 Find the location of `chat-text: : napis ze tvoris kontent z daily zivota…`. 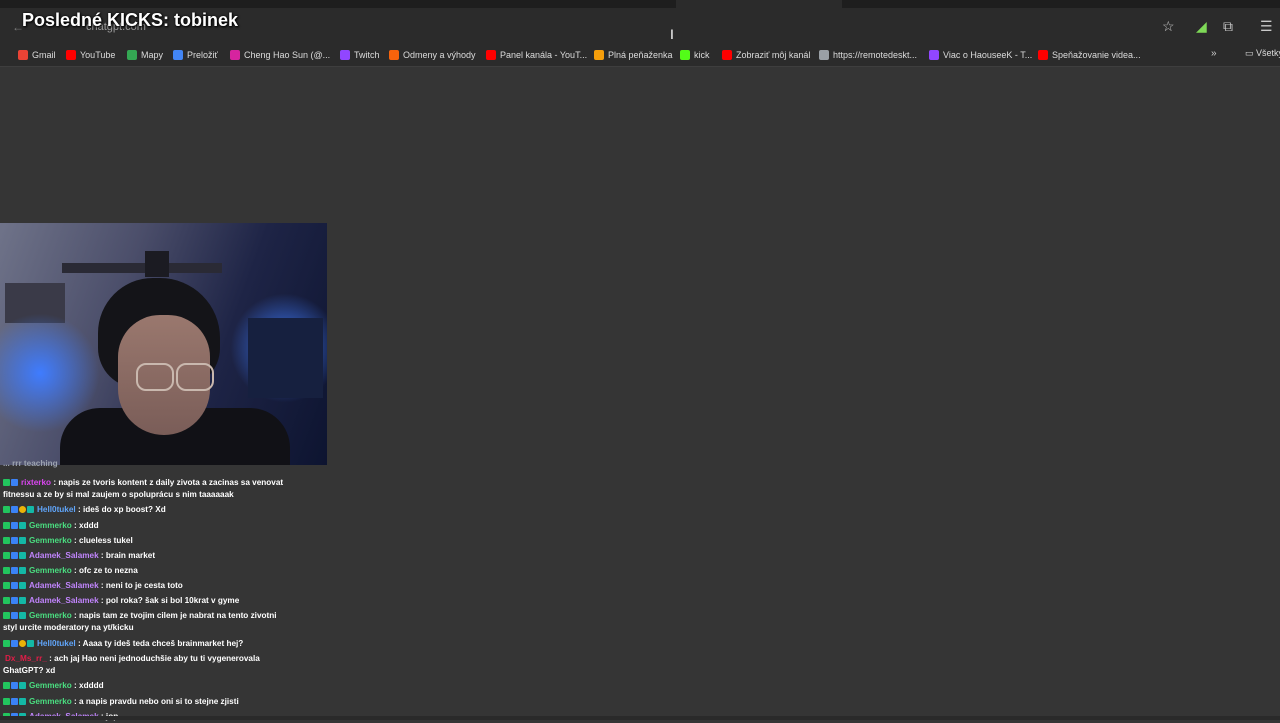

chat-text: : napis ze tvoris kontent z daily zivota… is located at coordinates (167, 483).